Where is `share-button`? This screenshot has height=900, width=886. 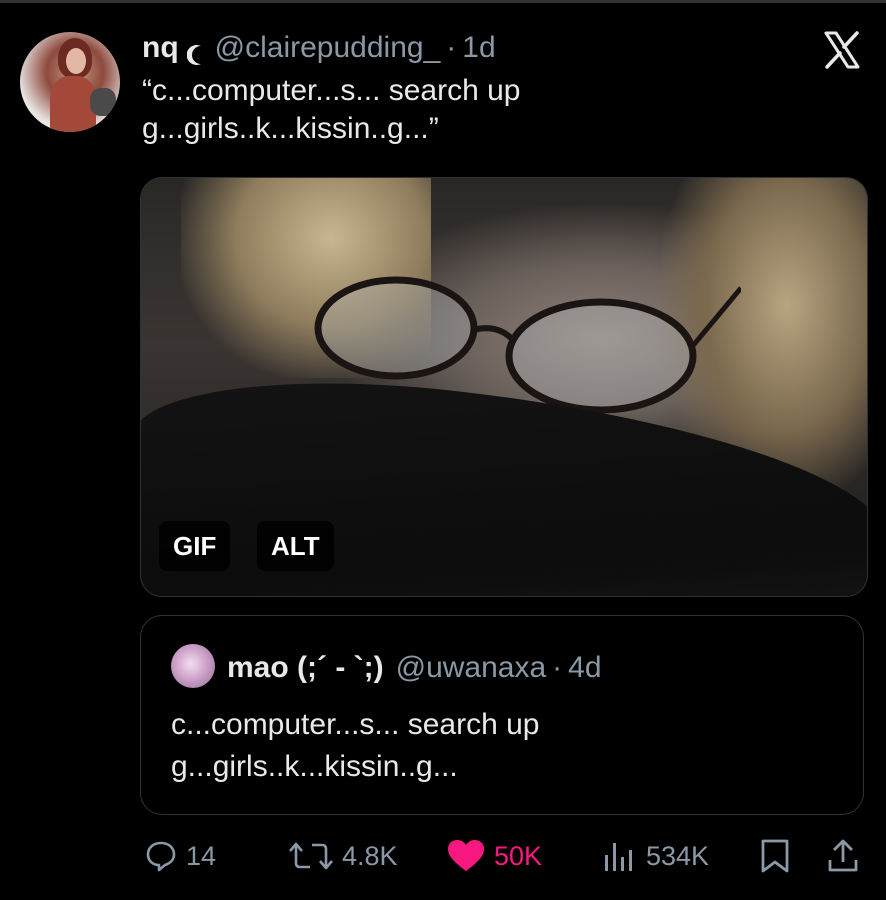
share-button is located at coordinates (847, 856).